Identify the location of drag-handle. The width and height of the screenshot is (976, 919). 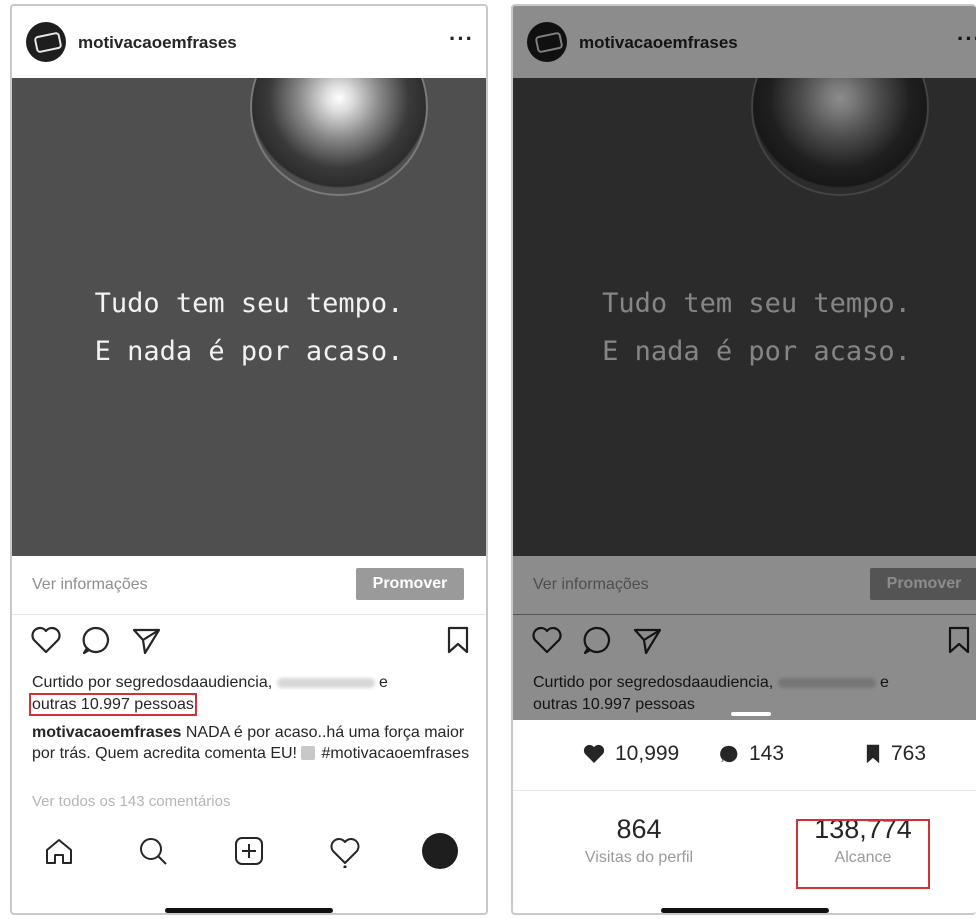
(751, 714).